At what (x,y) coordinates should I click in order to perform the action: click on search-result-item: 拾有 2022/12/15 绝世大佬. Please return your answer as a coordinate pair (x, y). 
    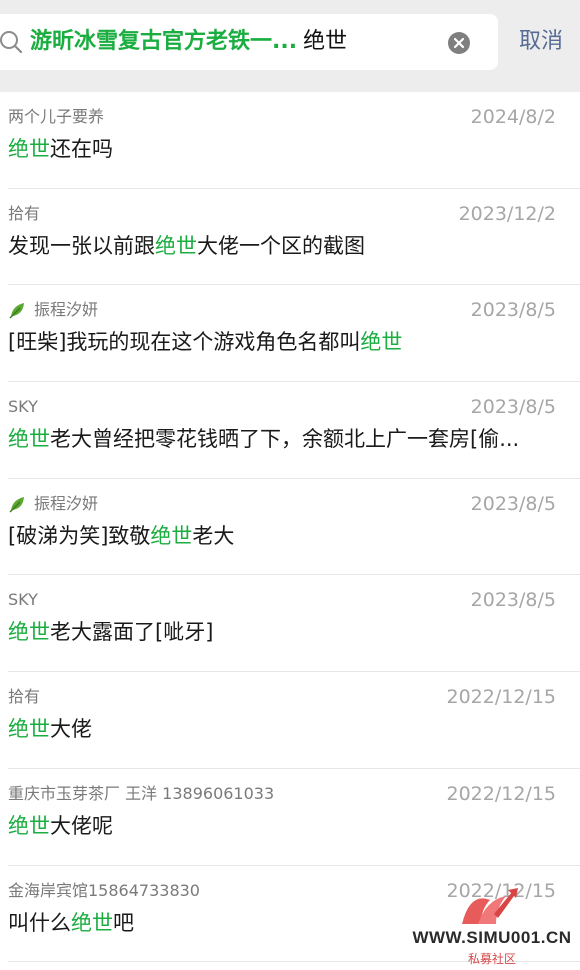
    Looking at the image, I should click on (290, 720).